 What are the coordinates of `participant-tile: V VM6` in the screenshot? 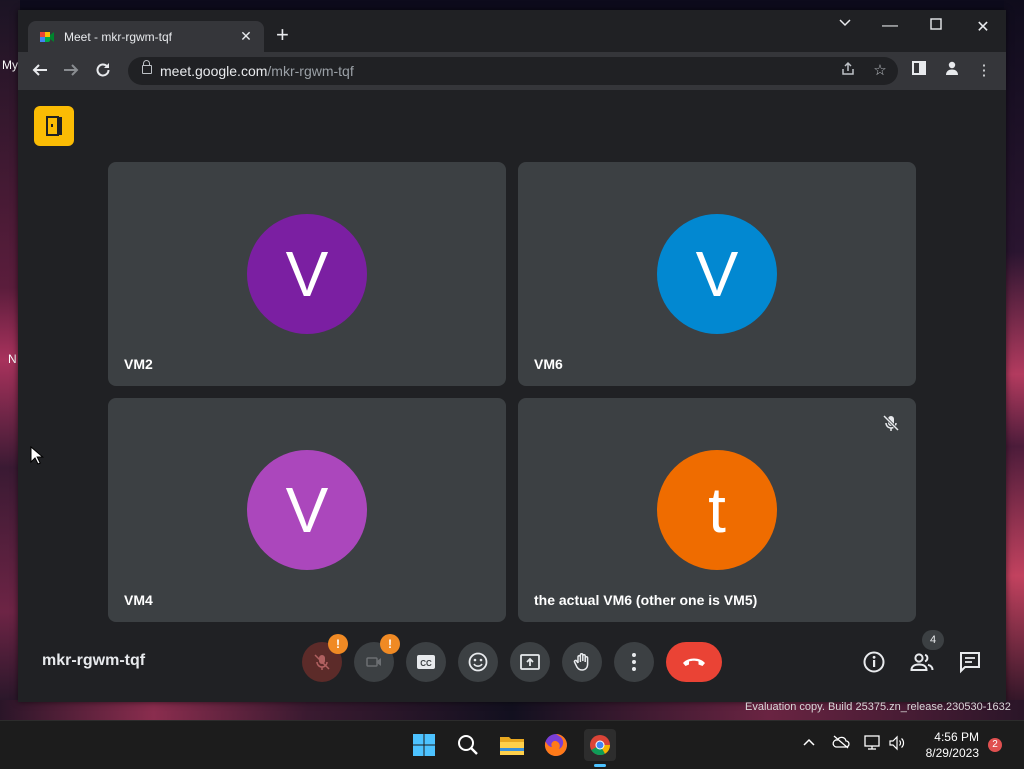 It's located at (717, 274).